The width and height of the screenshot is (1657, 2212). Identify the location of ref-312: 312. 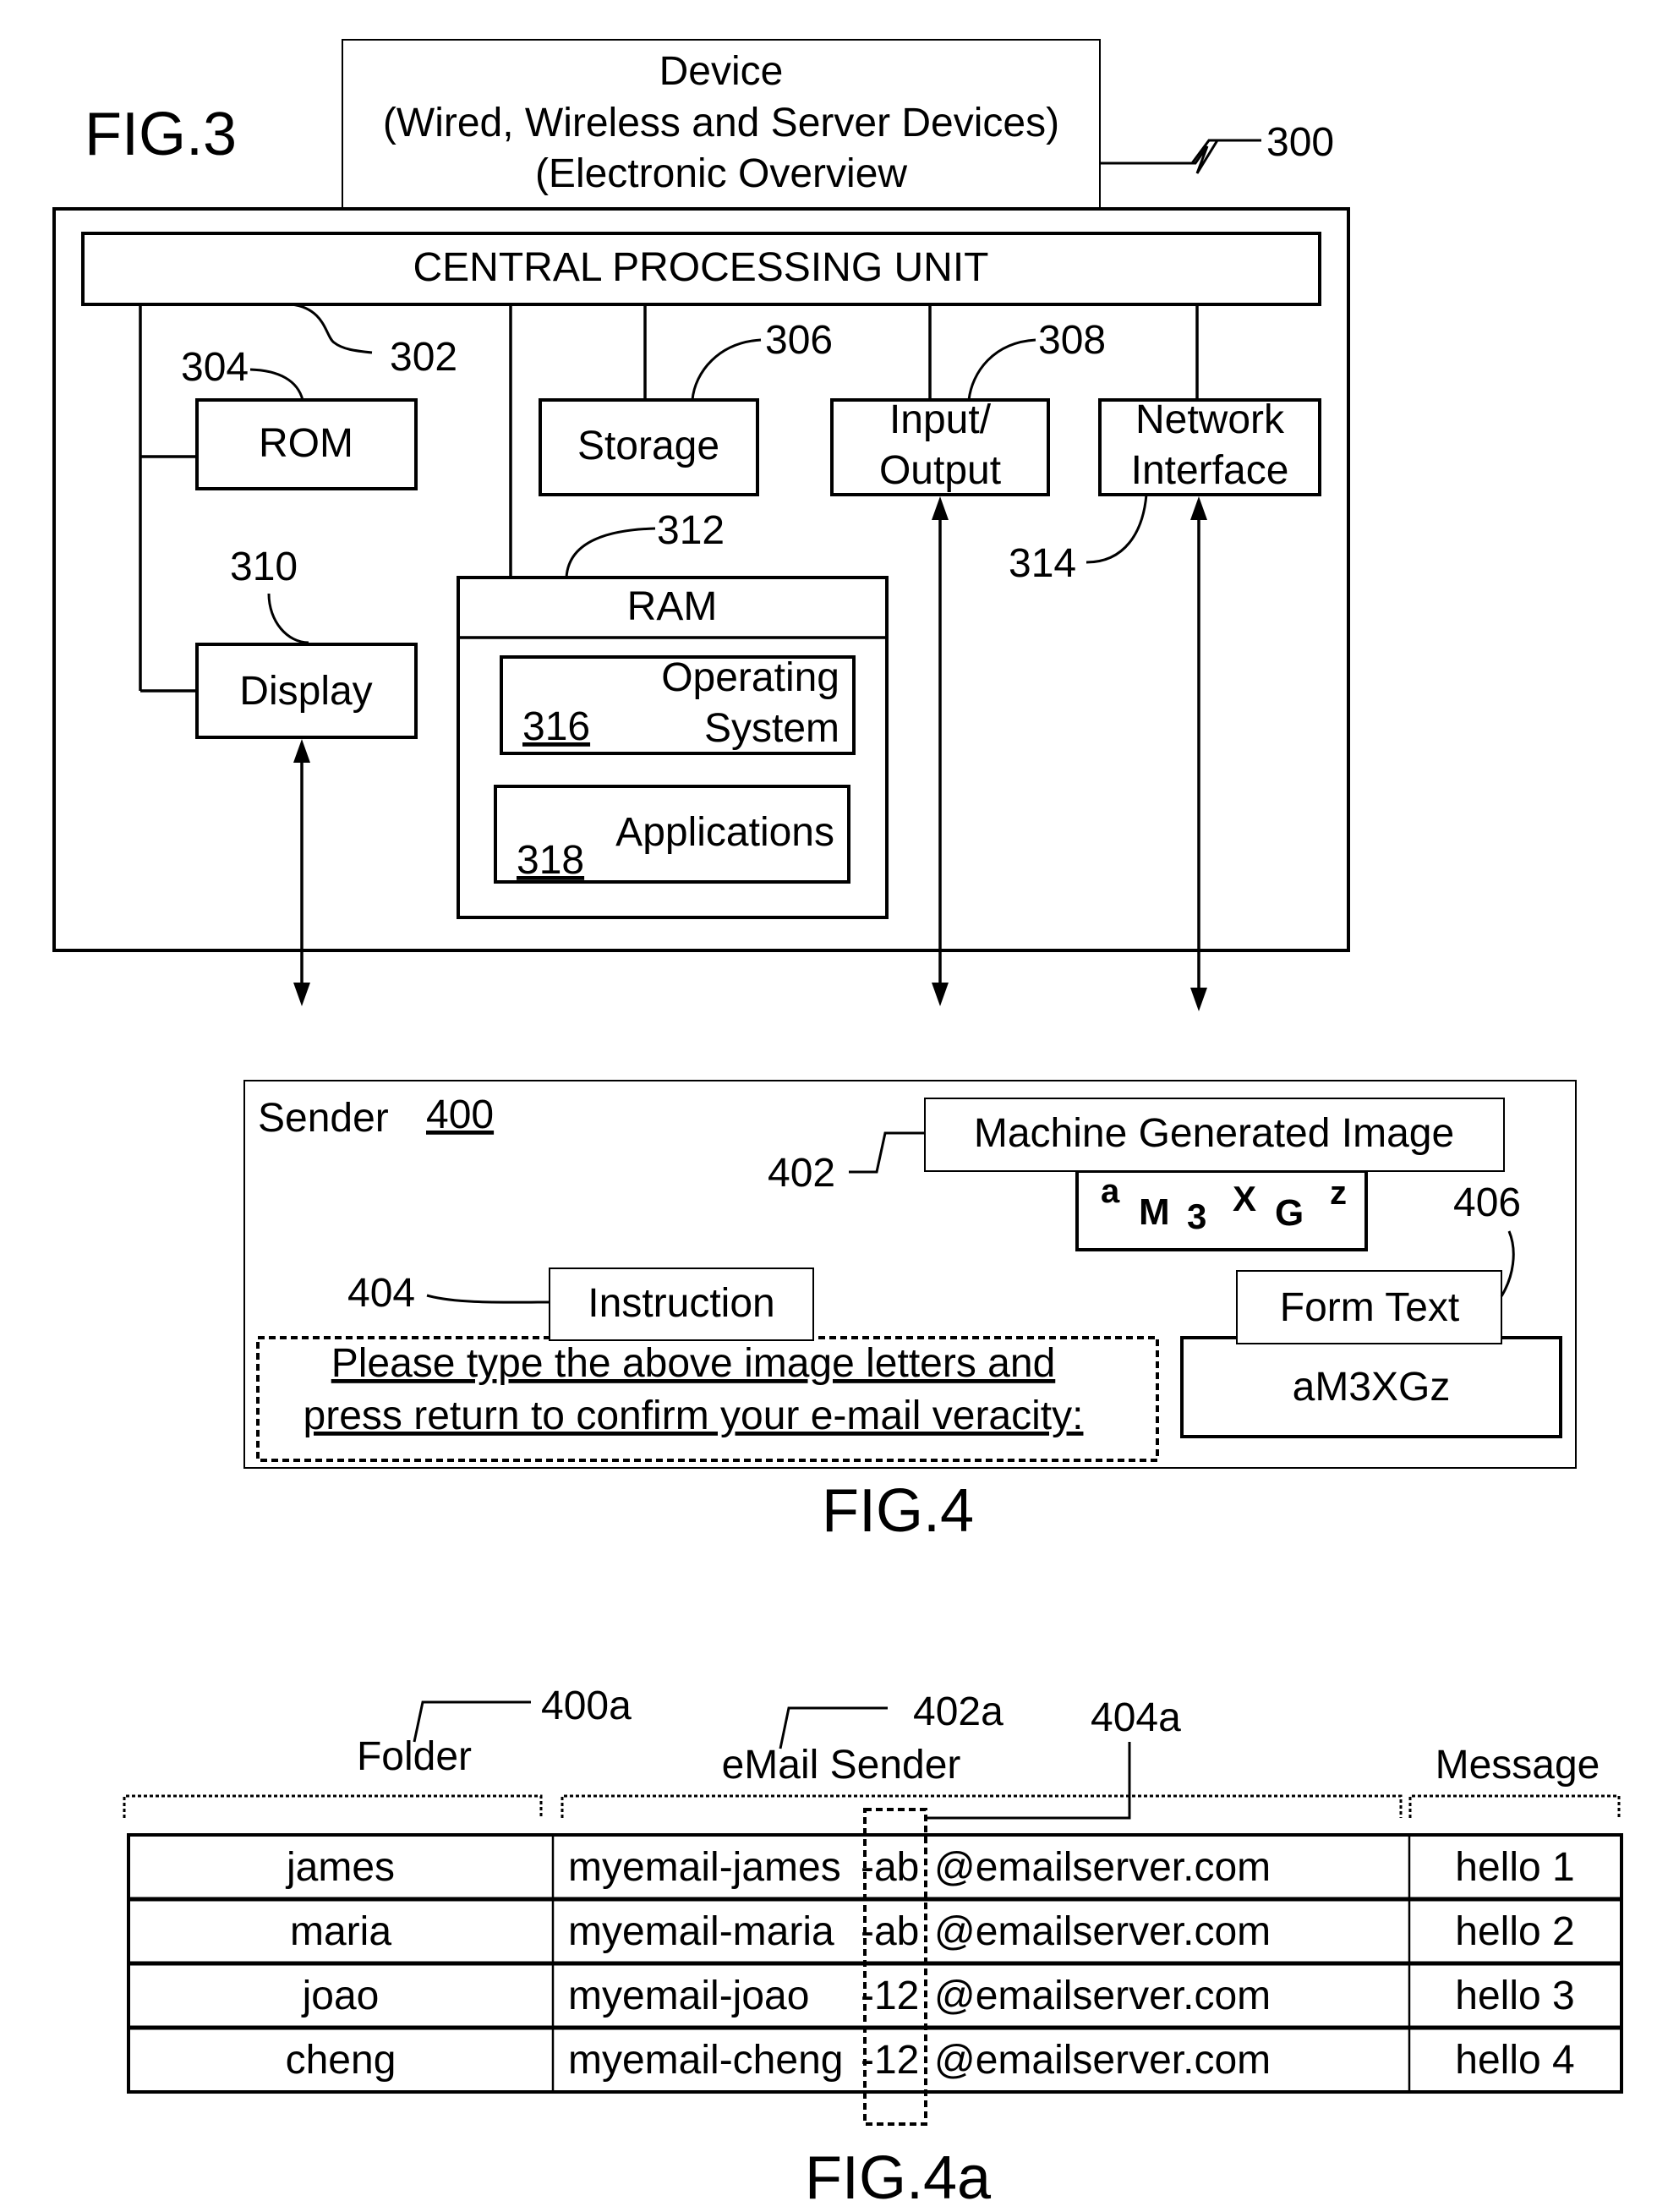
(691, 530).